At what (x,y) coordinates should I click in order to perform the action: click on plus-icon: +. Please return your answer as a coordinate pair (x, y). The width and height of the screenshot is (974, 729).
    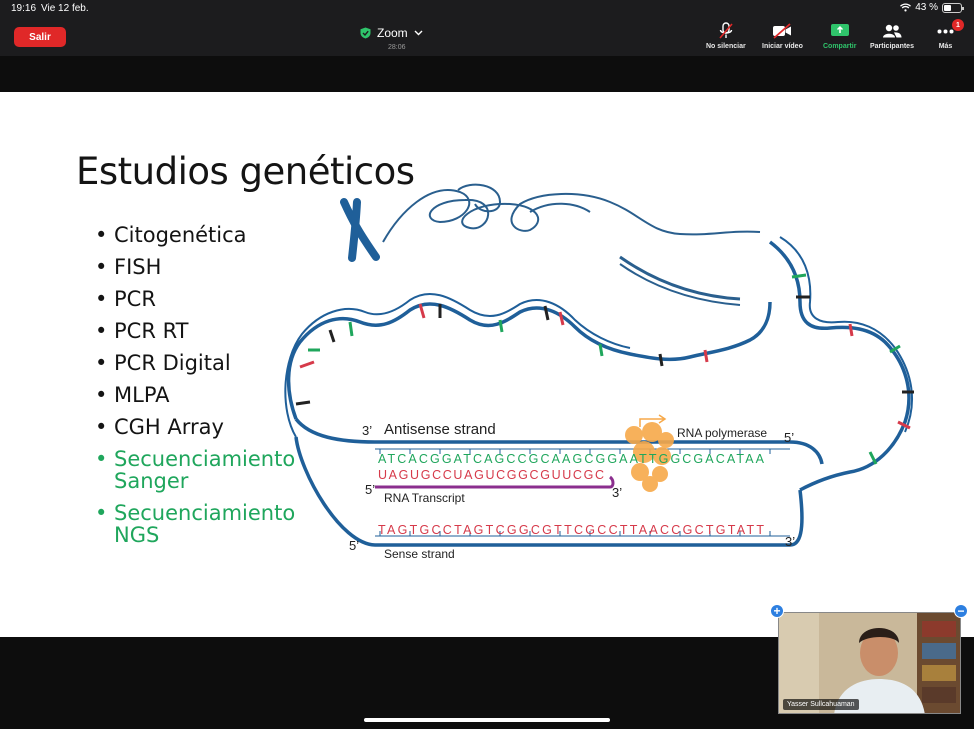
    Looking at the image, I should click on (777, 611).